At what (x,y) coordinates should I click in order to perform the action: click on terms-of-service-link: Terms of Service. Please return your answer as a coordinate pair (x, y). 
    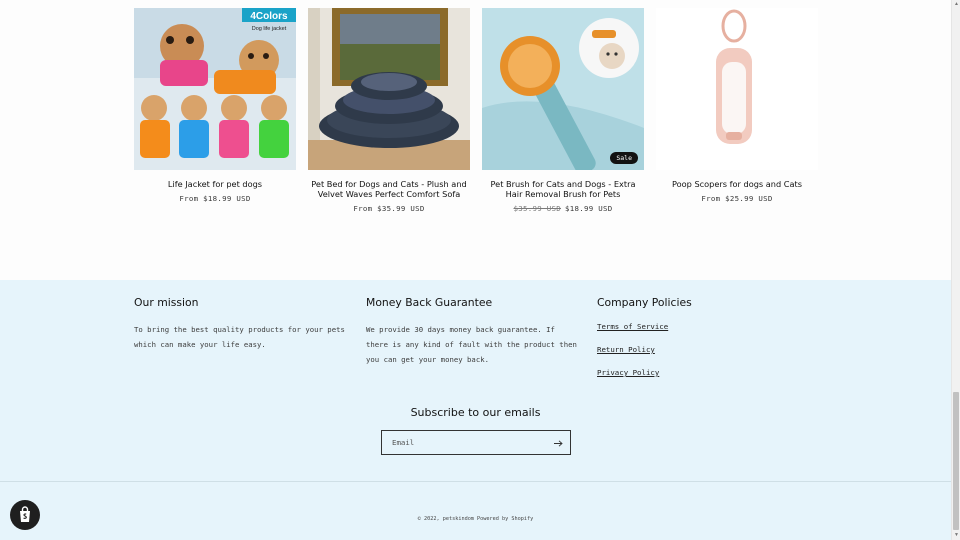
    Looking at the image, I should click on (704, 326).